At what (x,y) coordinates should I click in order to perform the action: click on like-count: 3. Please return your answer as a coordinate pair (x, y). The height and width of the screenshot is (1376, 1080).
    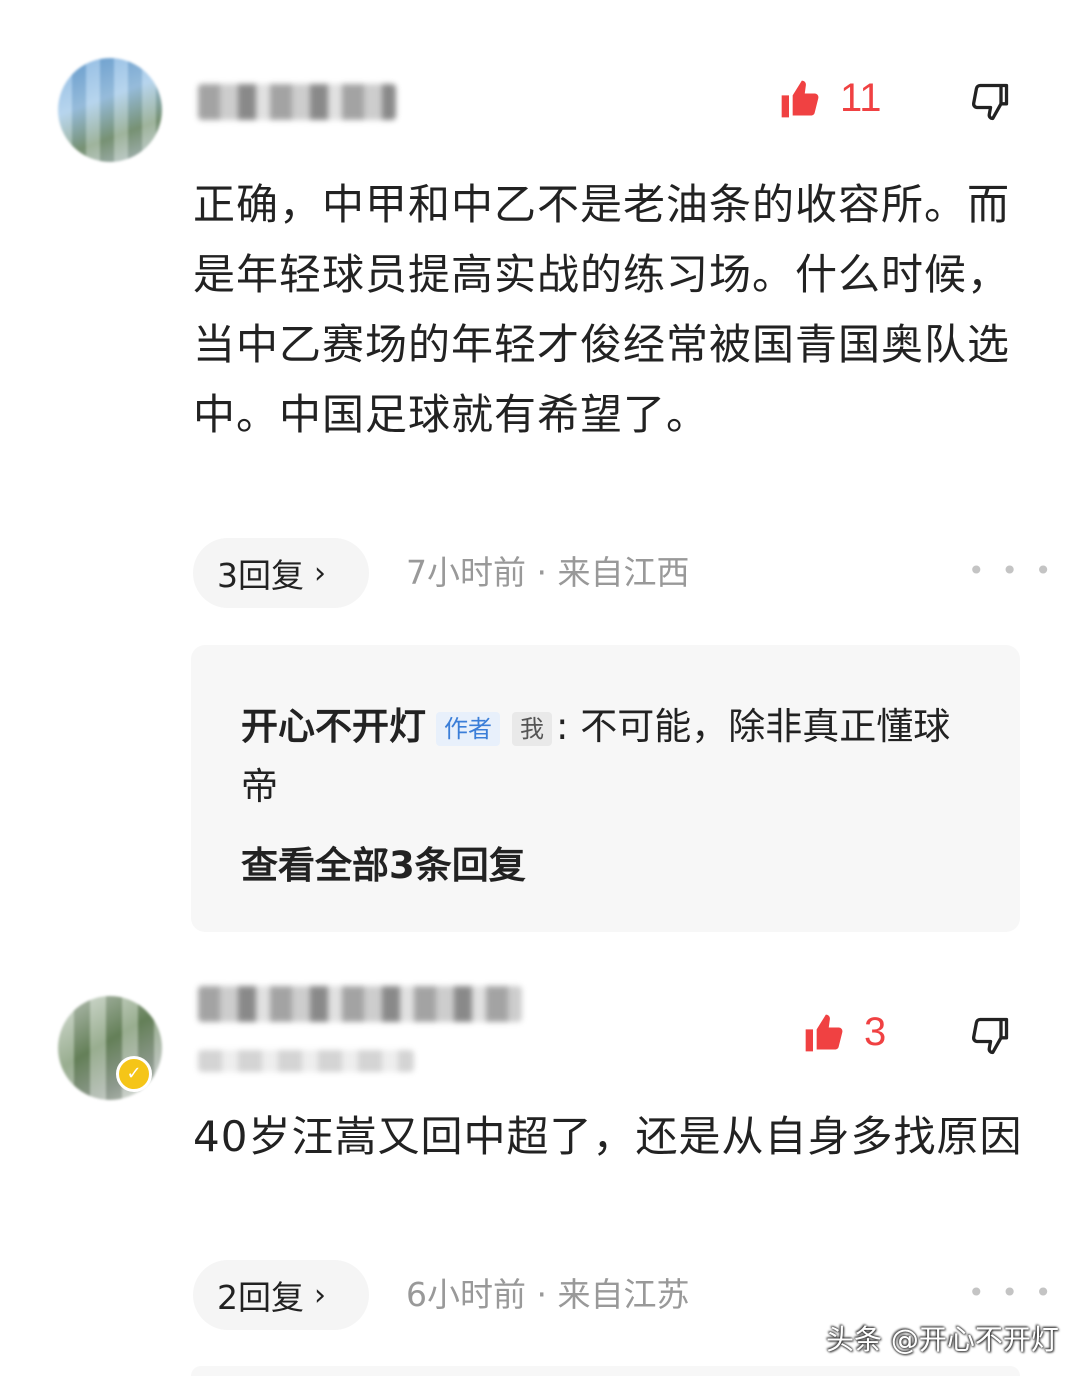
    Looking at the image, I should click on (875, 1032).